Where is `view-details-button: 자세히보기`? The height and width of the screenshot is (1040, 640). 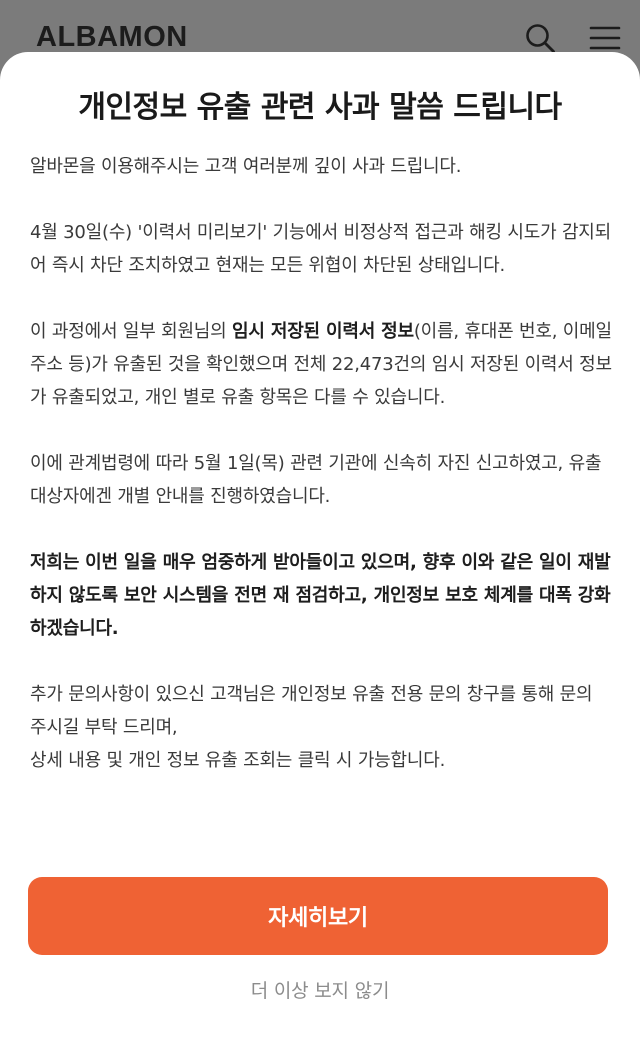 view-details-button: 자세히보기 is located at coordinates (318, 916).